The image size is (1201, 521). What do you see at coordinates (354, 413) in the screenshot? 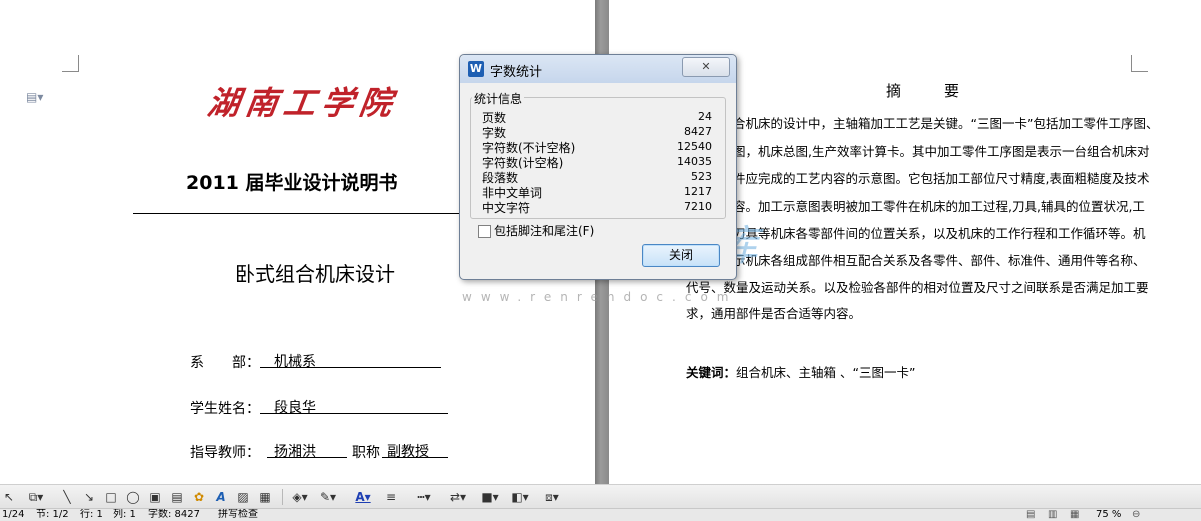
I see `student-underline` at bounding box center [354, 413].